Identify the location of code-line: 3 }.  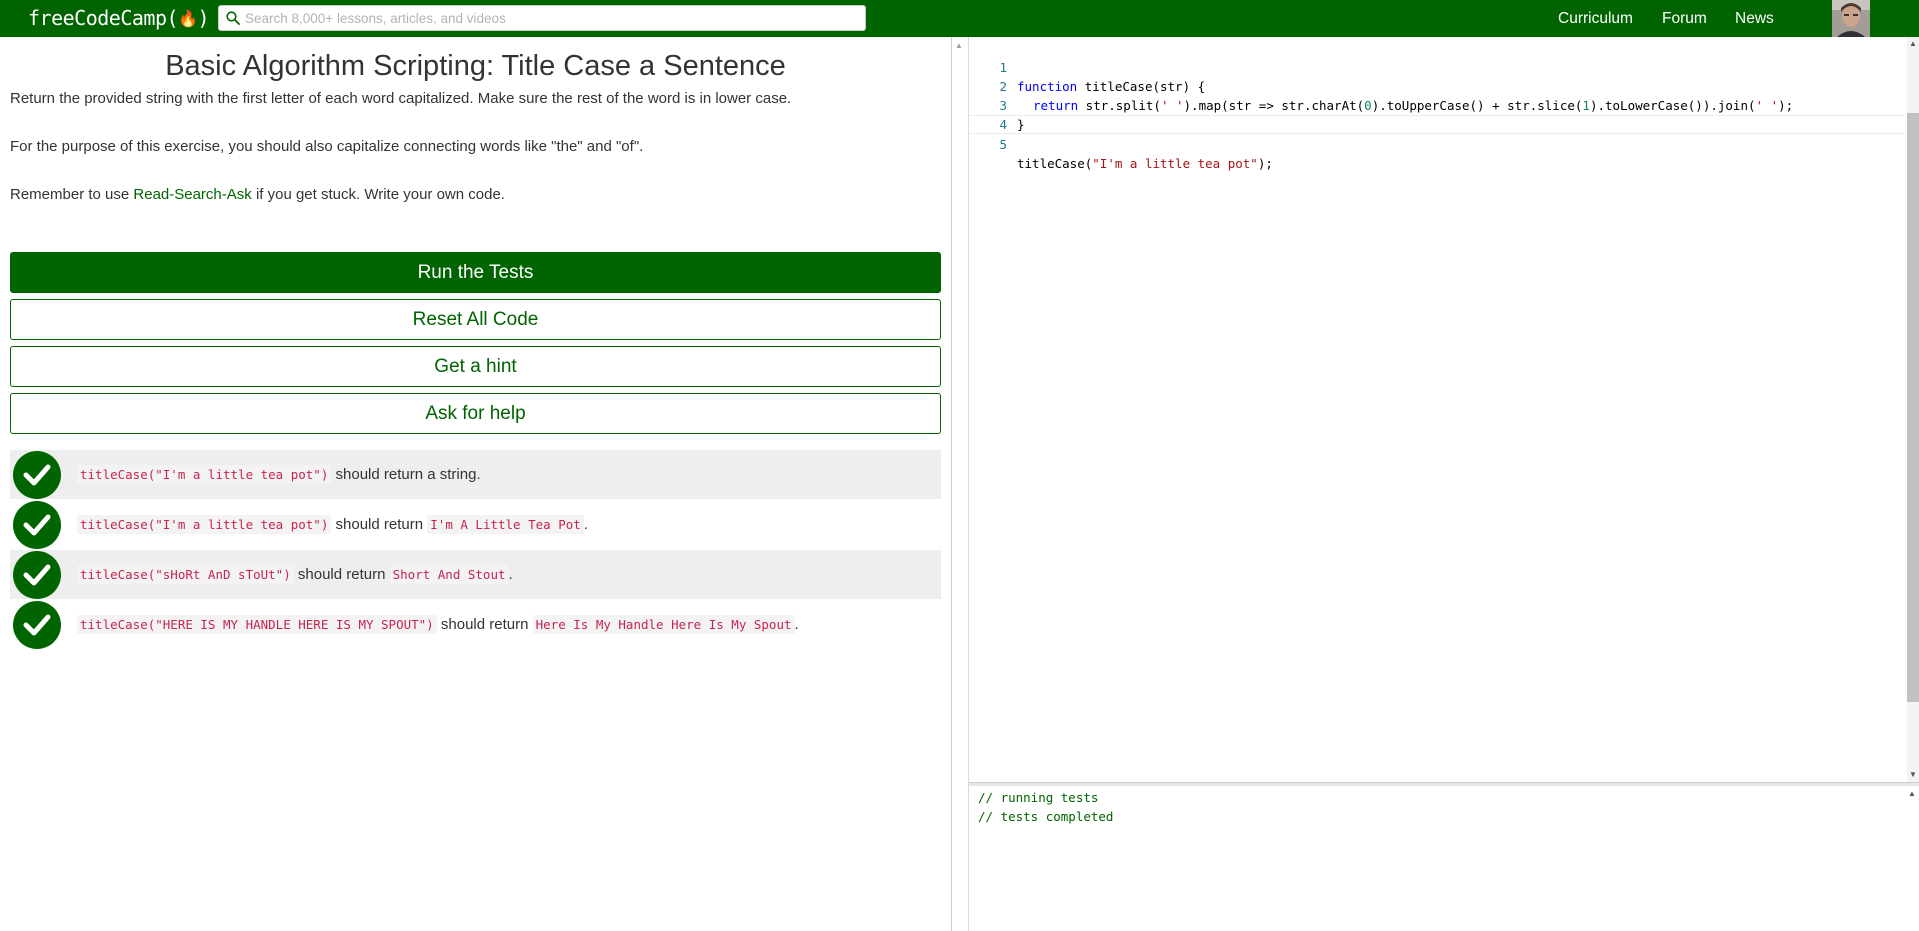
(1436, 104).